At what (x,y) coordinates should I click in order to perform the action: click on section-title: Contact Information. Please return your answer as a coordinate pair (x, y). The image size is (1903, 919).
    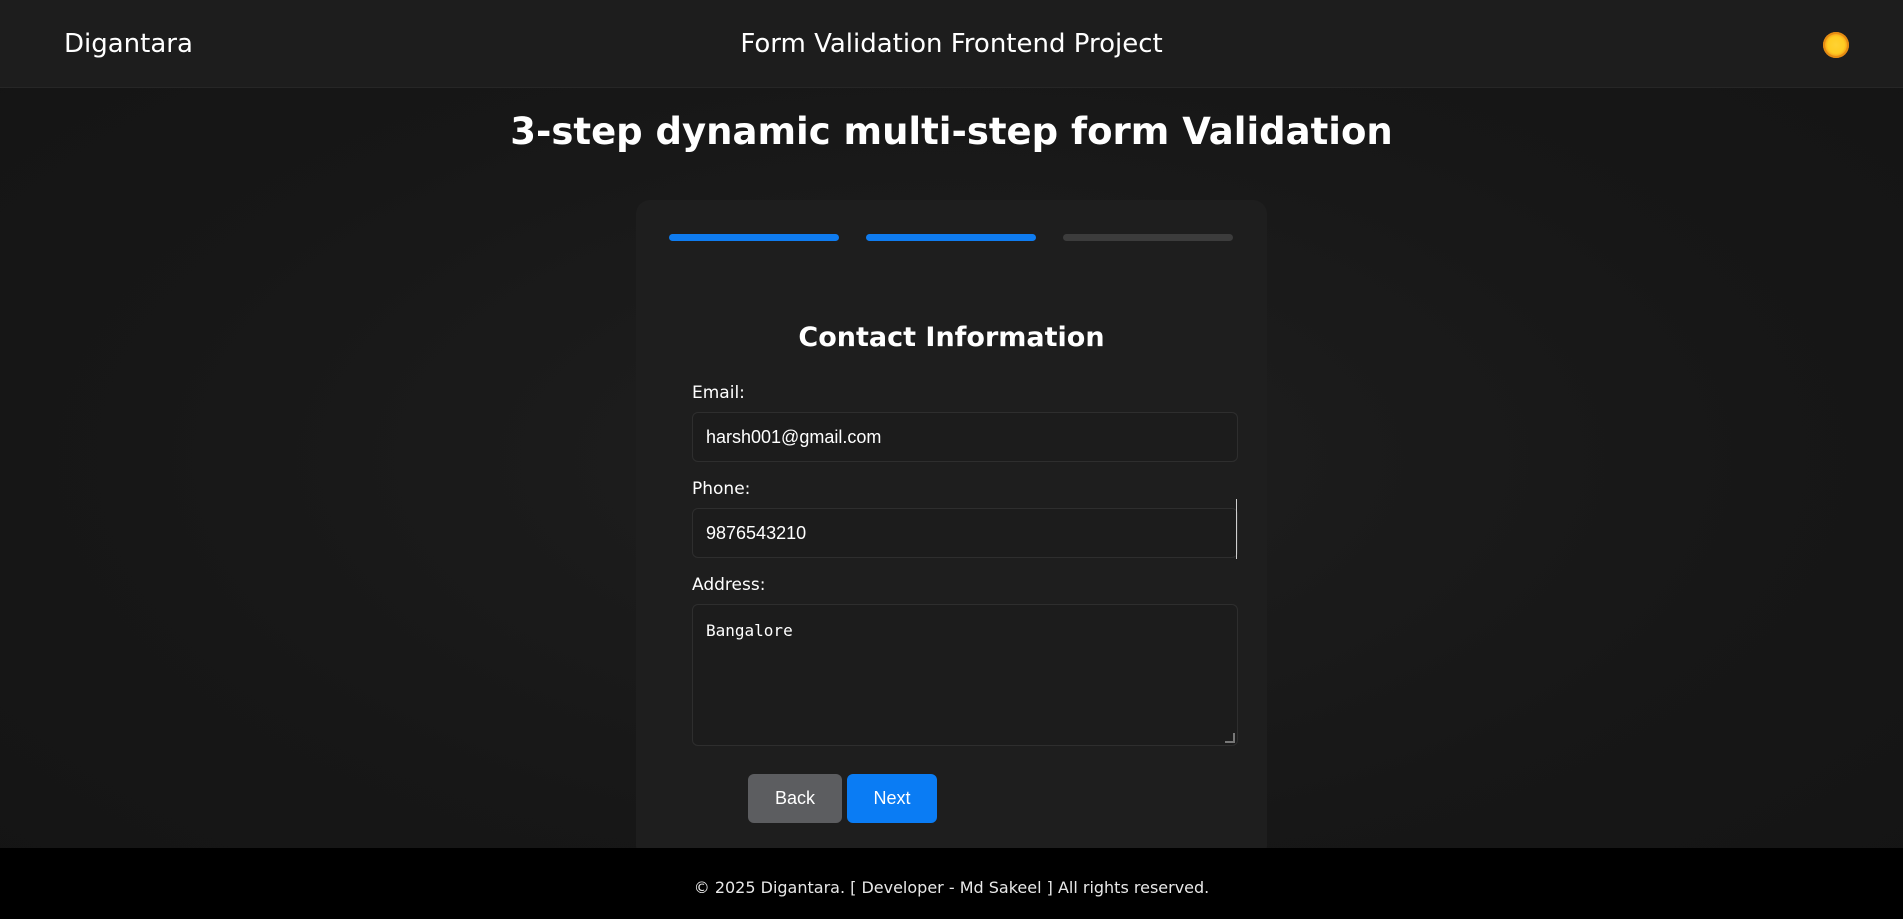
    Looking at the image, I should click on (951, 337).